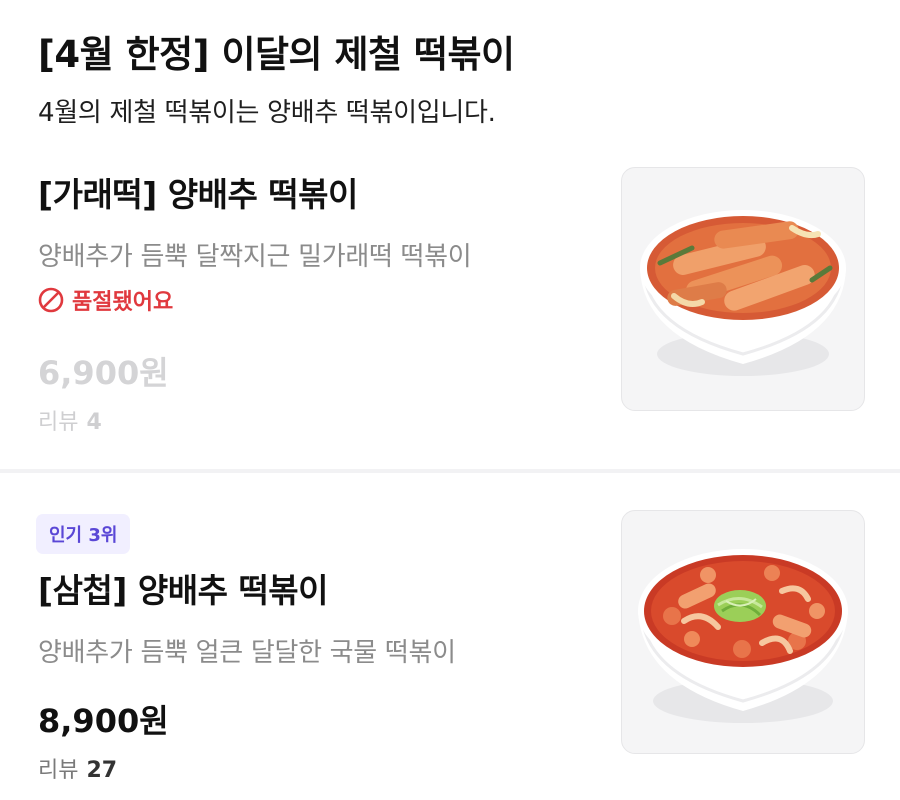  I want to click on item-name: [삼첩] 양배추 떡볶이, so click(183, 590).